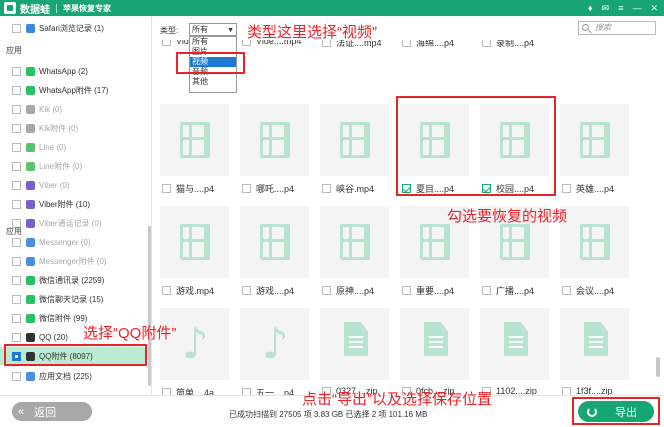  What do you see at coordinates (268, 390) in the screenshot?
I see `file-tile-footer: 五一....p4` at bounding box center [268, 390].